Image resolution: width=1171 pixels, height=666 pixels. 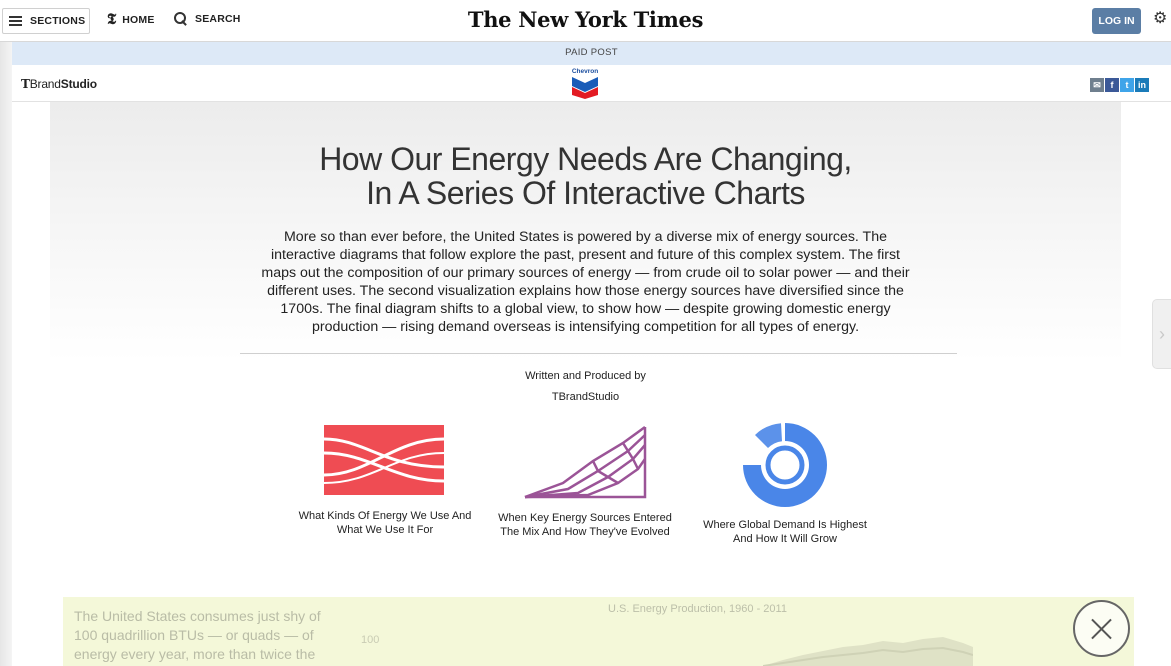 I want to click on share-tools: ✉ f t in, so click(x=1119, y=85).